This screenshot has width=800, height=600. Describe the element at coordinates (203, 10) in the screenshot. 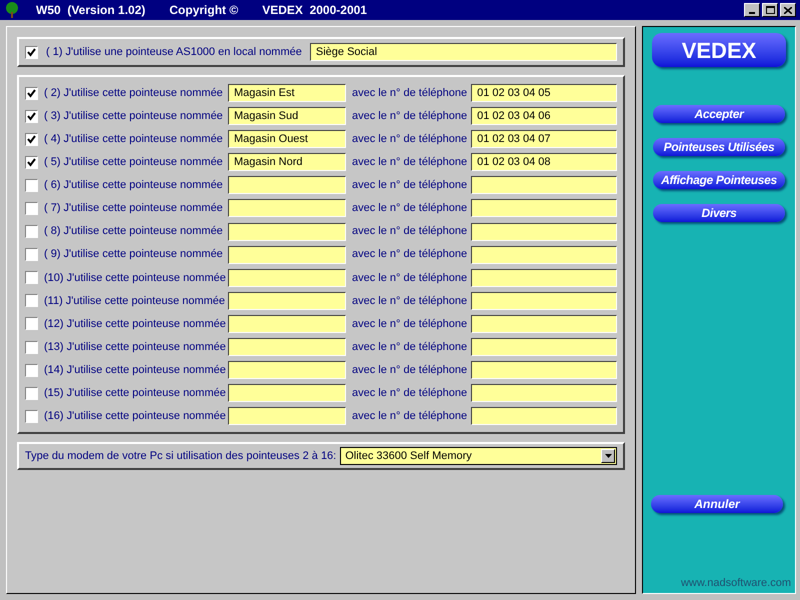

I see `window-title: Copyright ©` at that location.